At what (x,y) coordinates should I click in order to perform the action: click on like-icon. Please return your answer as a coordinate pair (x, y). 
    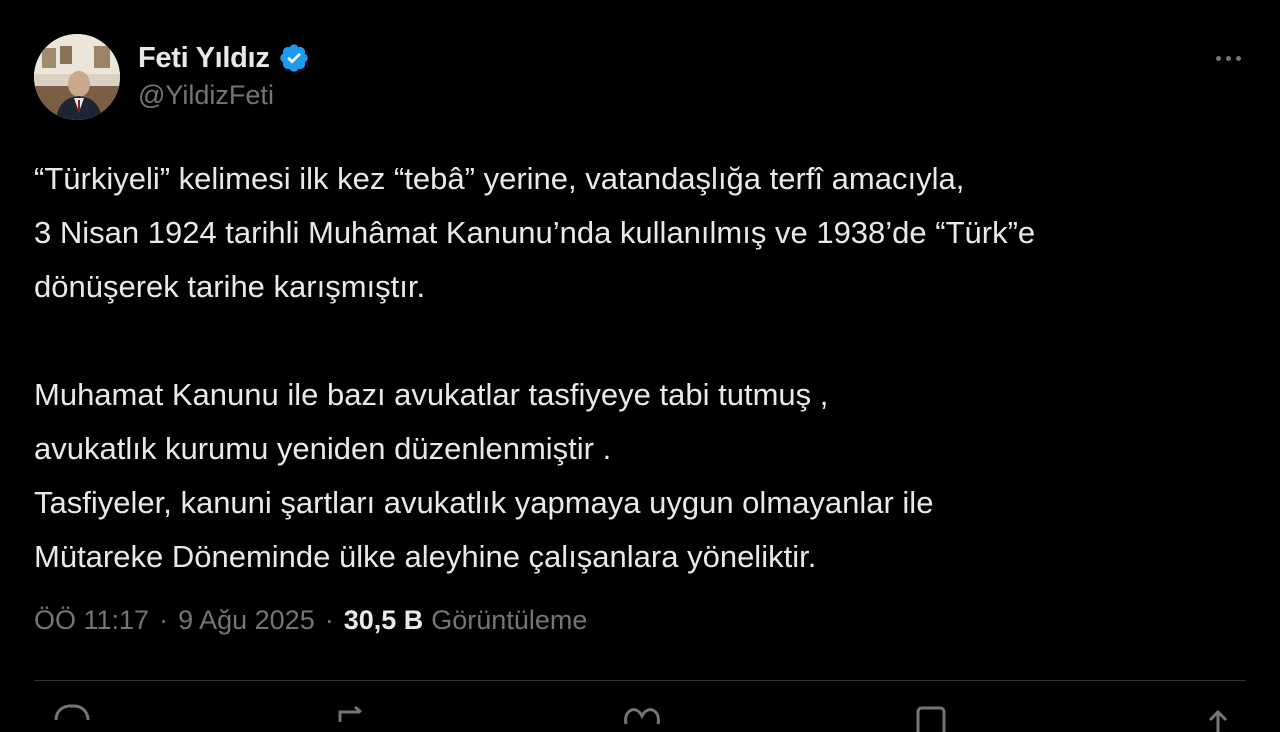
    Looking at the image, I should click on (642, 717).